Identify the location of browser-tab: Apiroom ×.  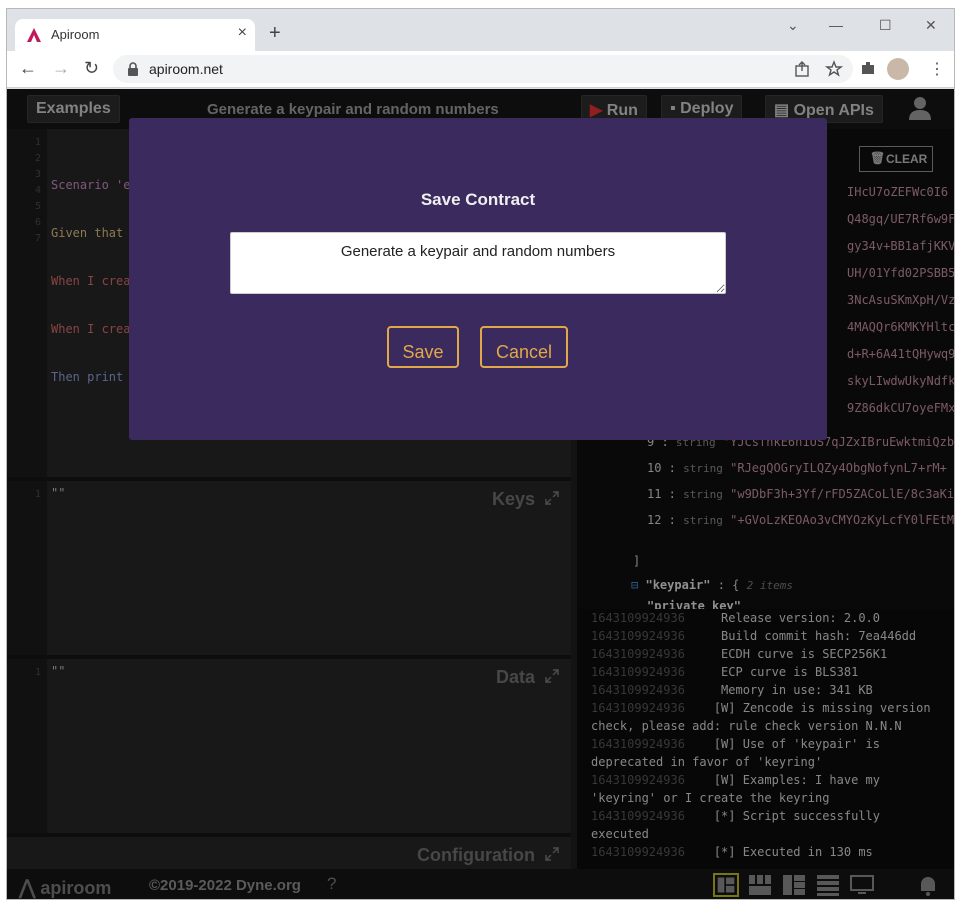
(135, 35).